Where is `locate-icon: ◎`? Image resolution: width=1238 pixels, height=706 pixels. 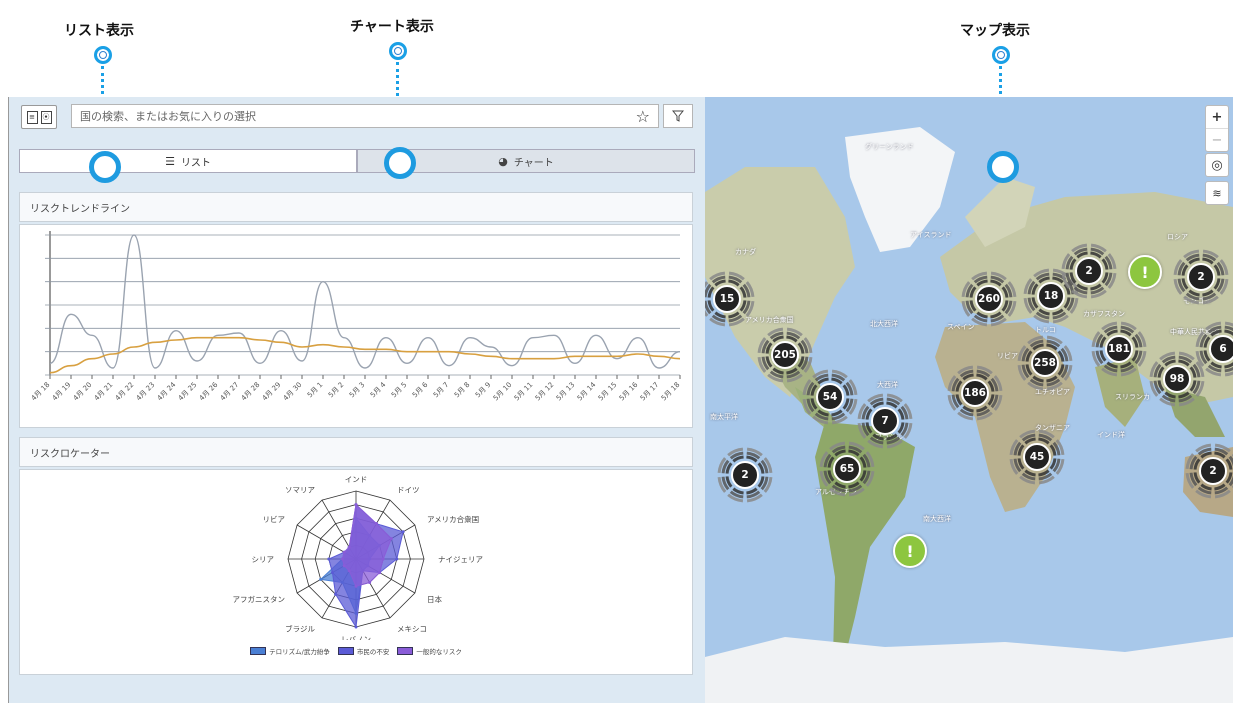 locate-icon: ◎ is located at coordinates (1217, 165).